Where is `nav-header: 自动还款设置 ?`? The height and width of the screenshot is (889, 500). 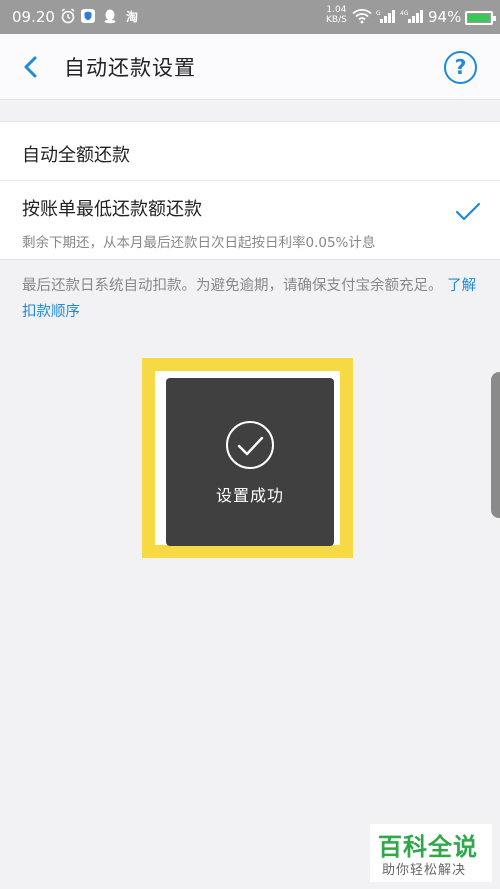
nav-header: 自动还款设置 ? is located at coordinates (250, 67).